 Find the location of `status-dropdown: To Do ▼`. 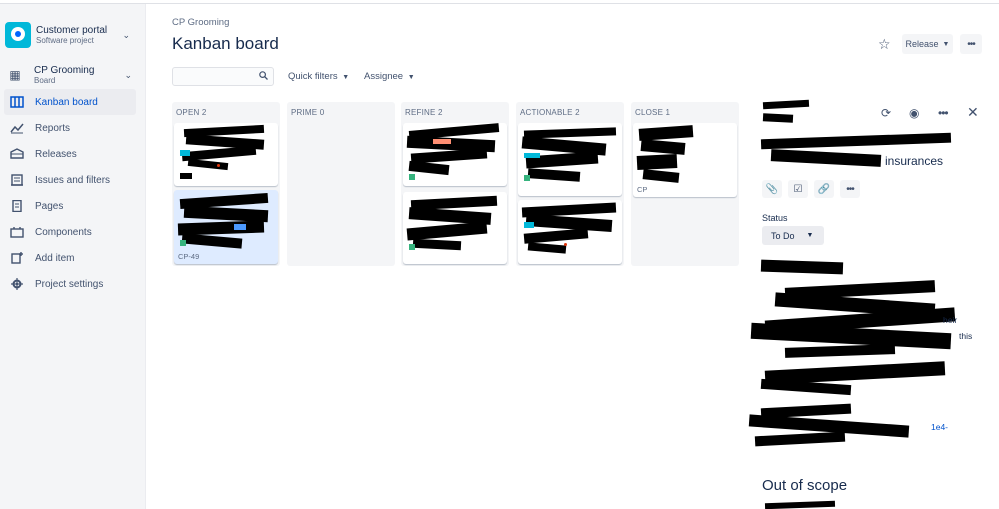

status-dropdown: To Do ▼ is located at coordinates (793, 235).